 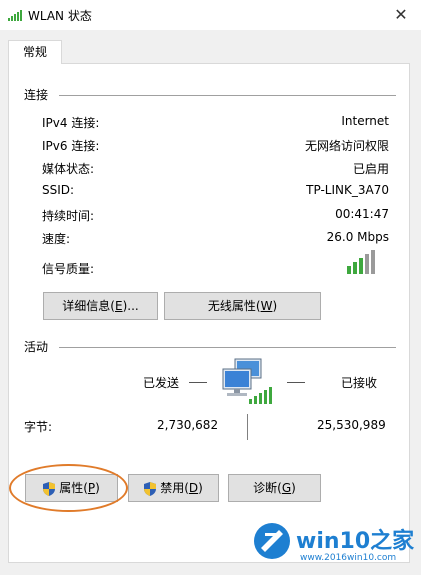 I want to click on ipv4-value: Internet, so click(x=365, y=121).